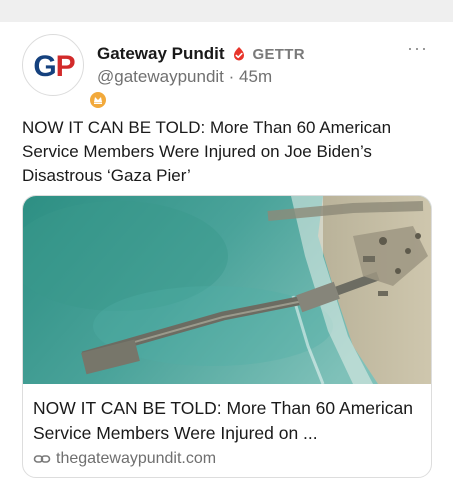 This screenshot has width=453, height=500. I want to click on link-preview-domain-row: thegatewaypundit.com, so click(124, 459).